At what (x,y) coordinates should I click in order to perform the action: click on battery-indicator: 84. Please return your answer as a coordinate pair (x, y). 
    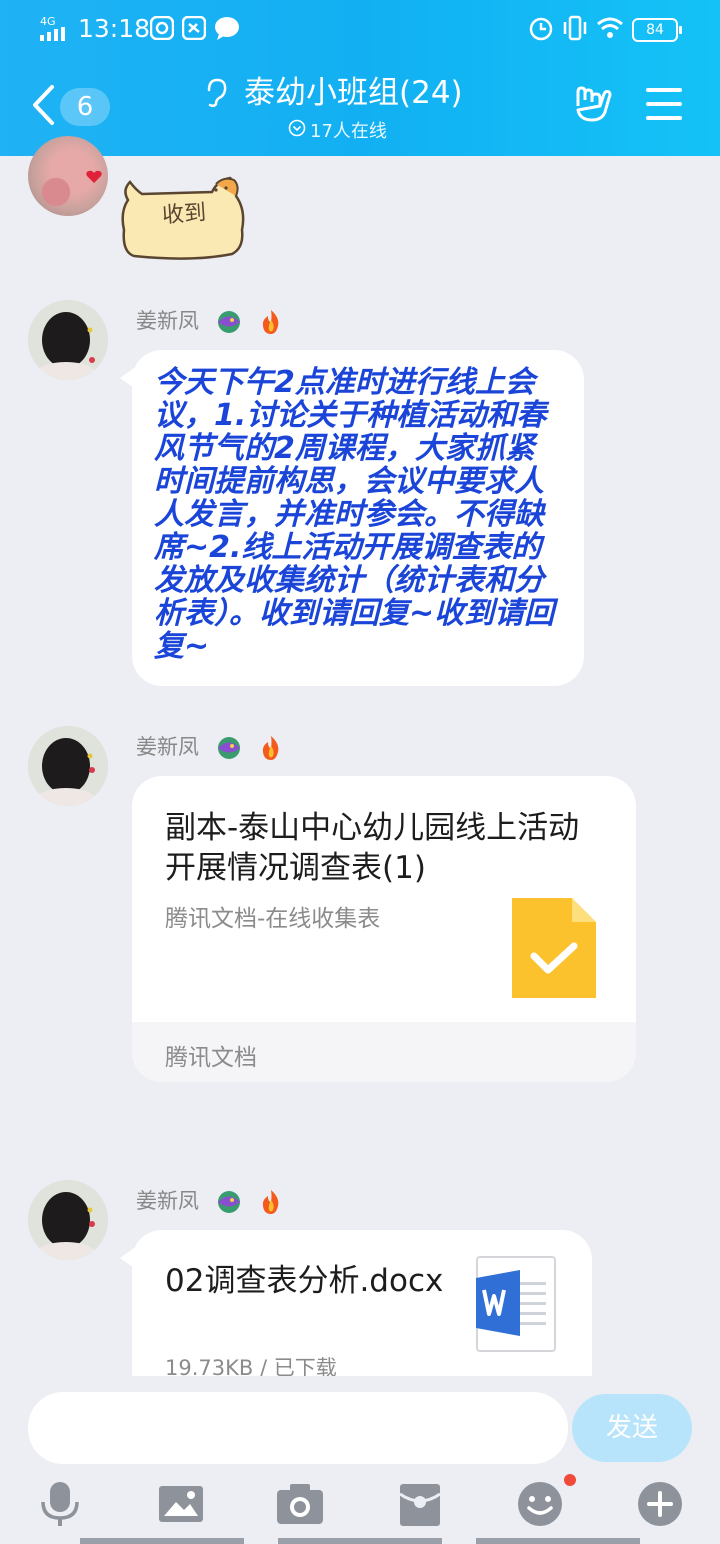
    Looking at the image, I should click on (657, 30).